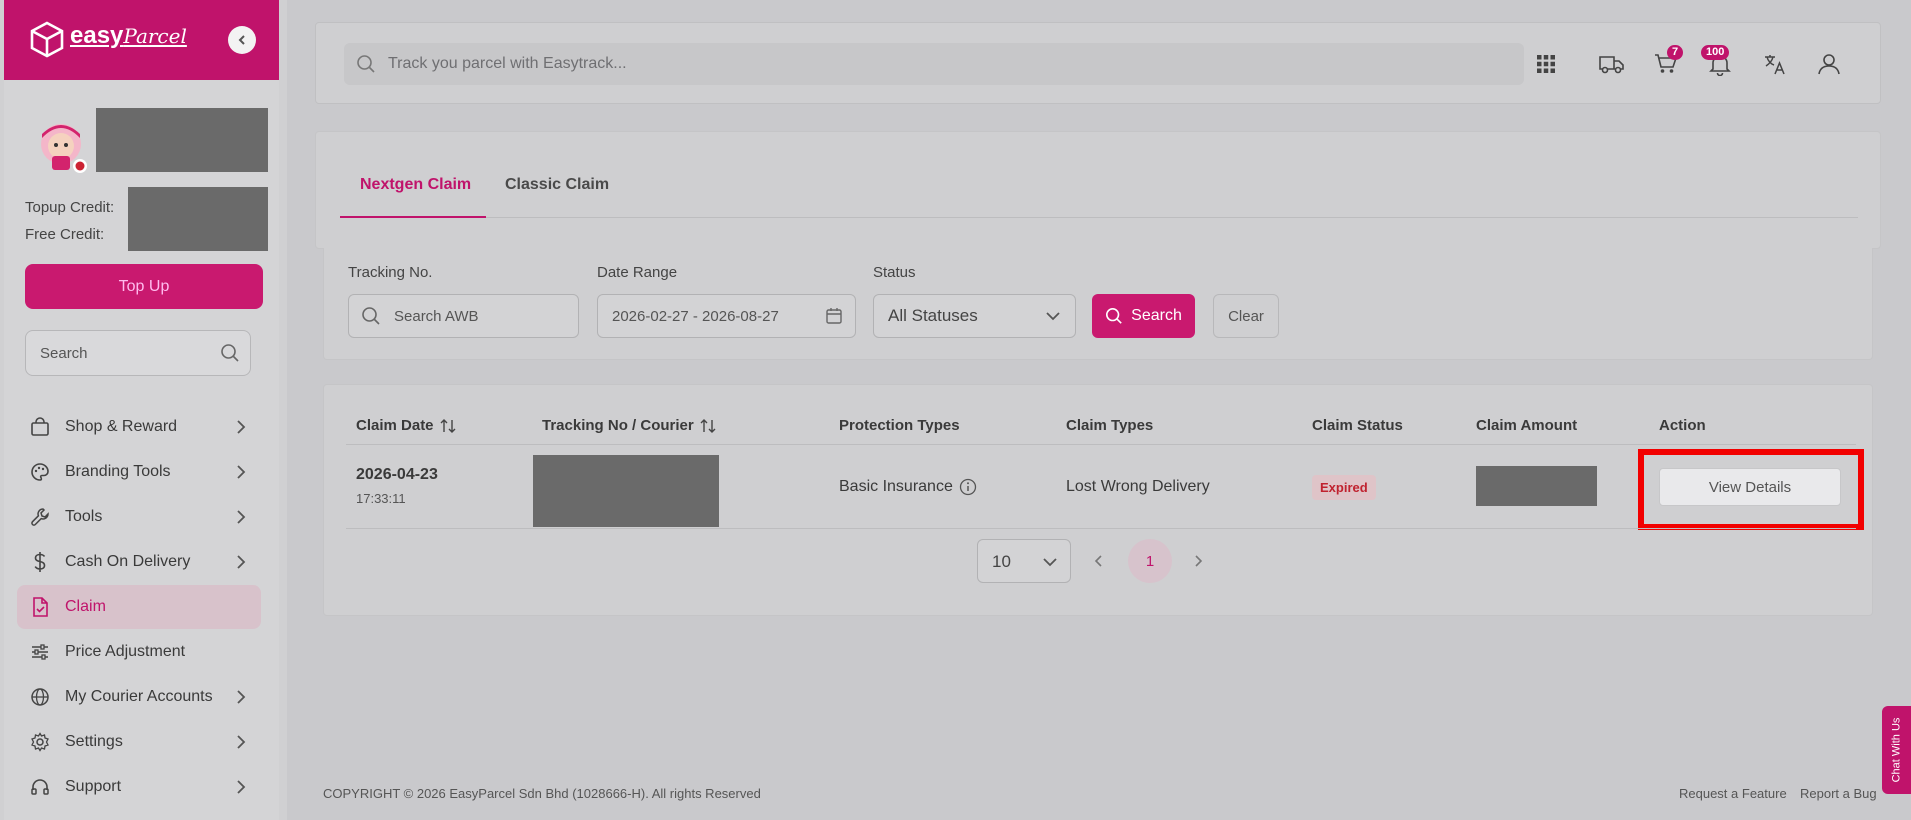 This screenshot has width=1911, height=820. Describe the element at coordinates (139, 787) in the screenshot. I see `sidebar-item-support: Support` at that location.